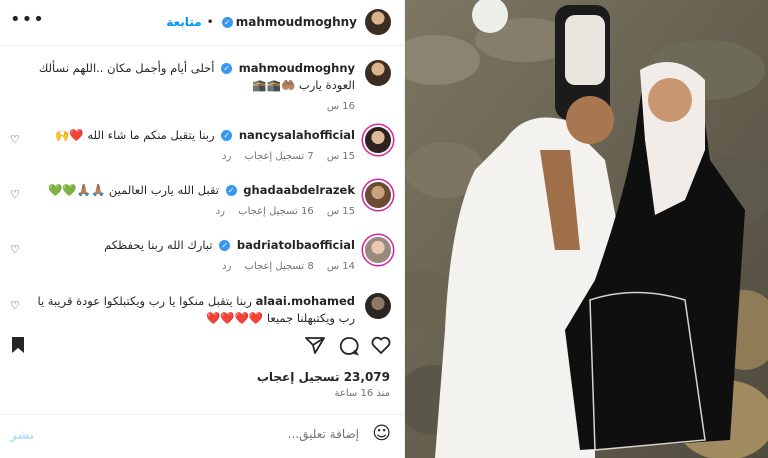 The image size is (768, 458). Describe the element at coordinates (296, 22) in the screenshot. I see `author-username: mahmoudmoghny` at that location.